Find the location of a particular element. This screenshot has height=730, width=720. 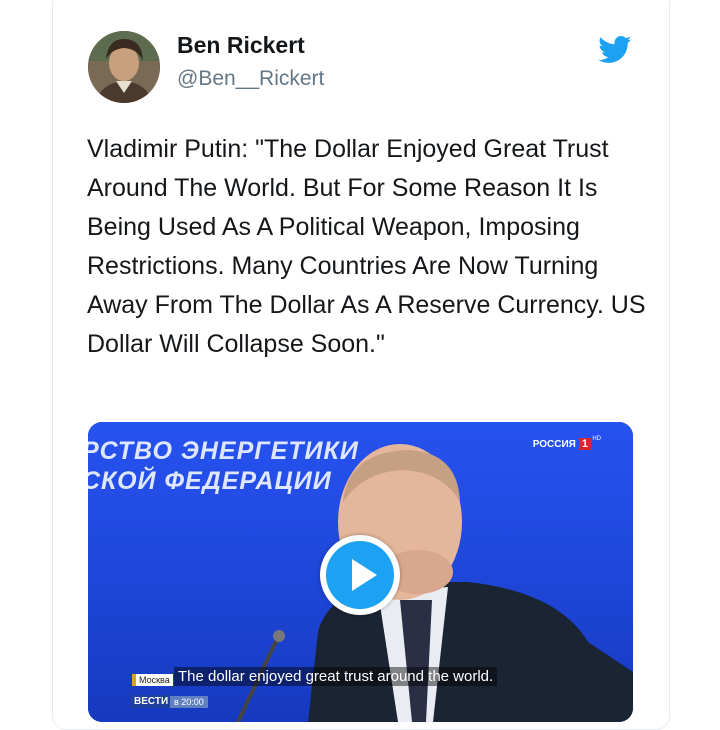

play-icon is located at coordinates (360, 575).